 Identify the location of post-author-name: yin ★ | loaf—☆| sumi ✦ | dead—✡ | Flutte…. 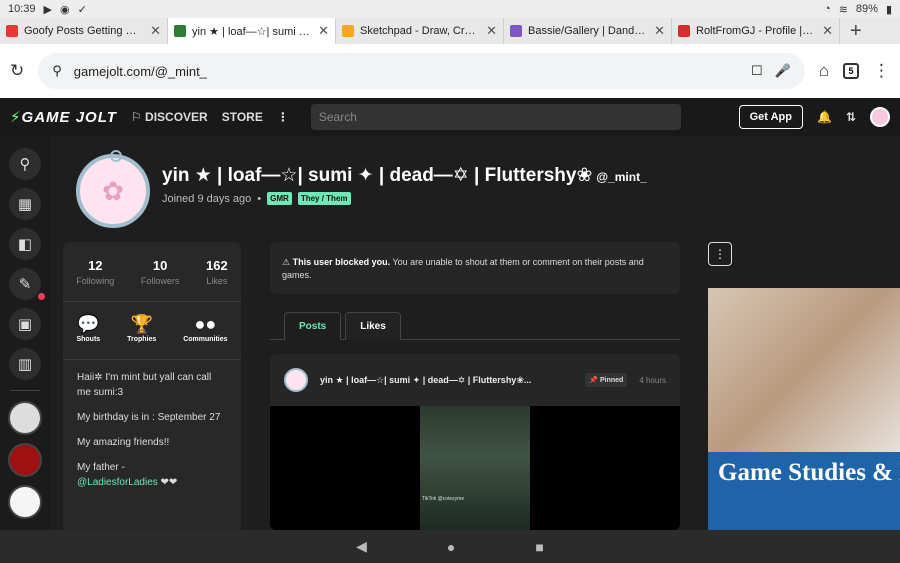
(446, 380).